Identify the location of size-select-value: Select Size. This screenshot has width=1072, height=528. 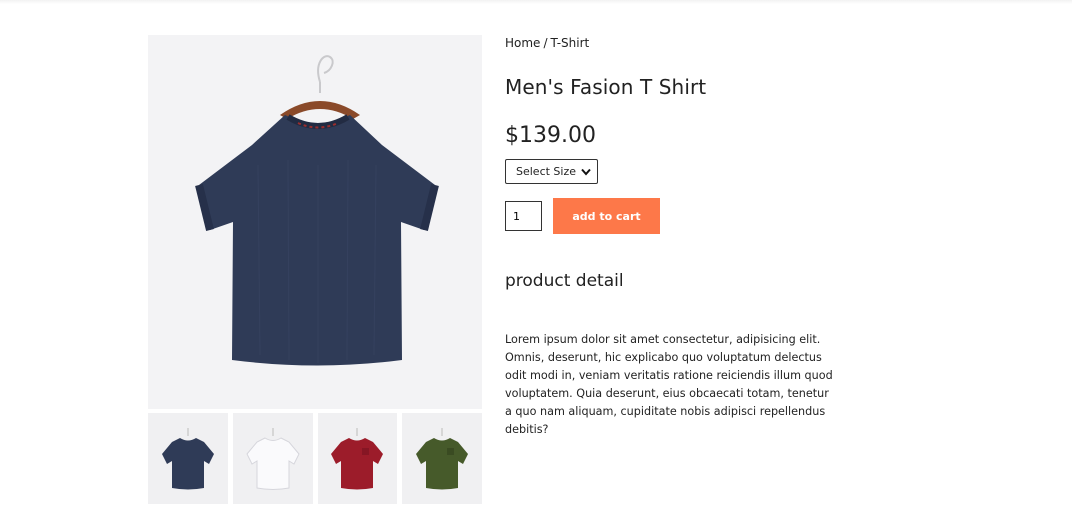
(546, 171).